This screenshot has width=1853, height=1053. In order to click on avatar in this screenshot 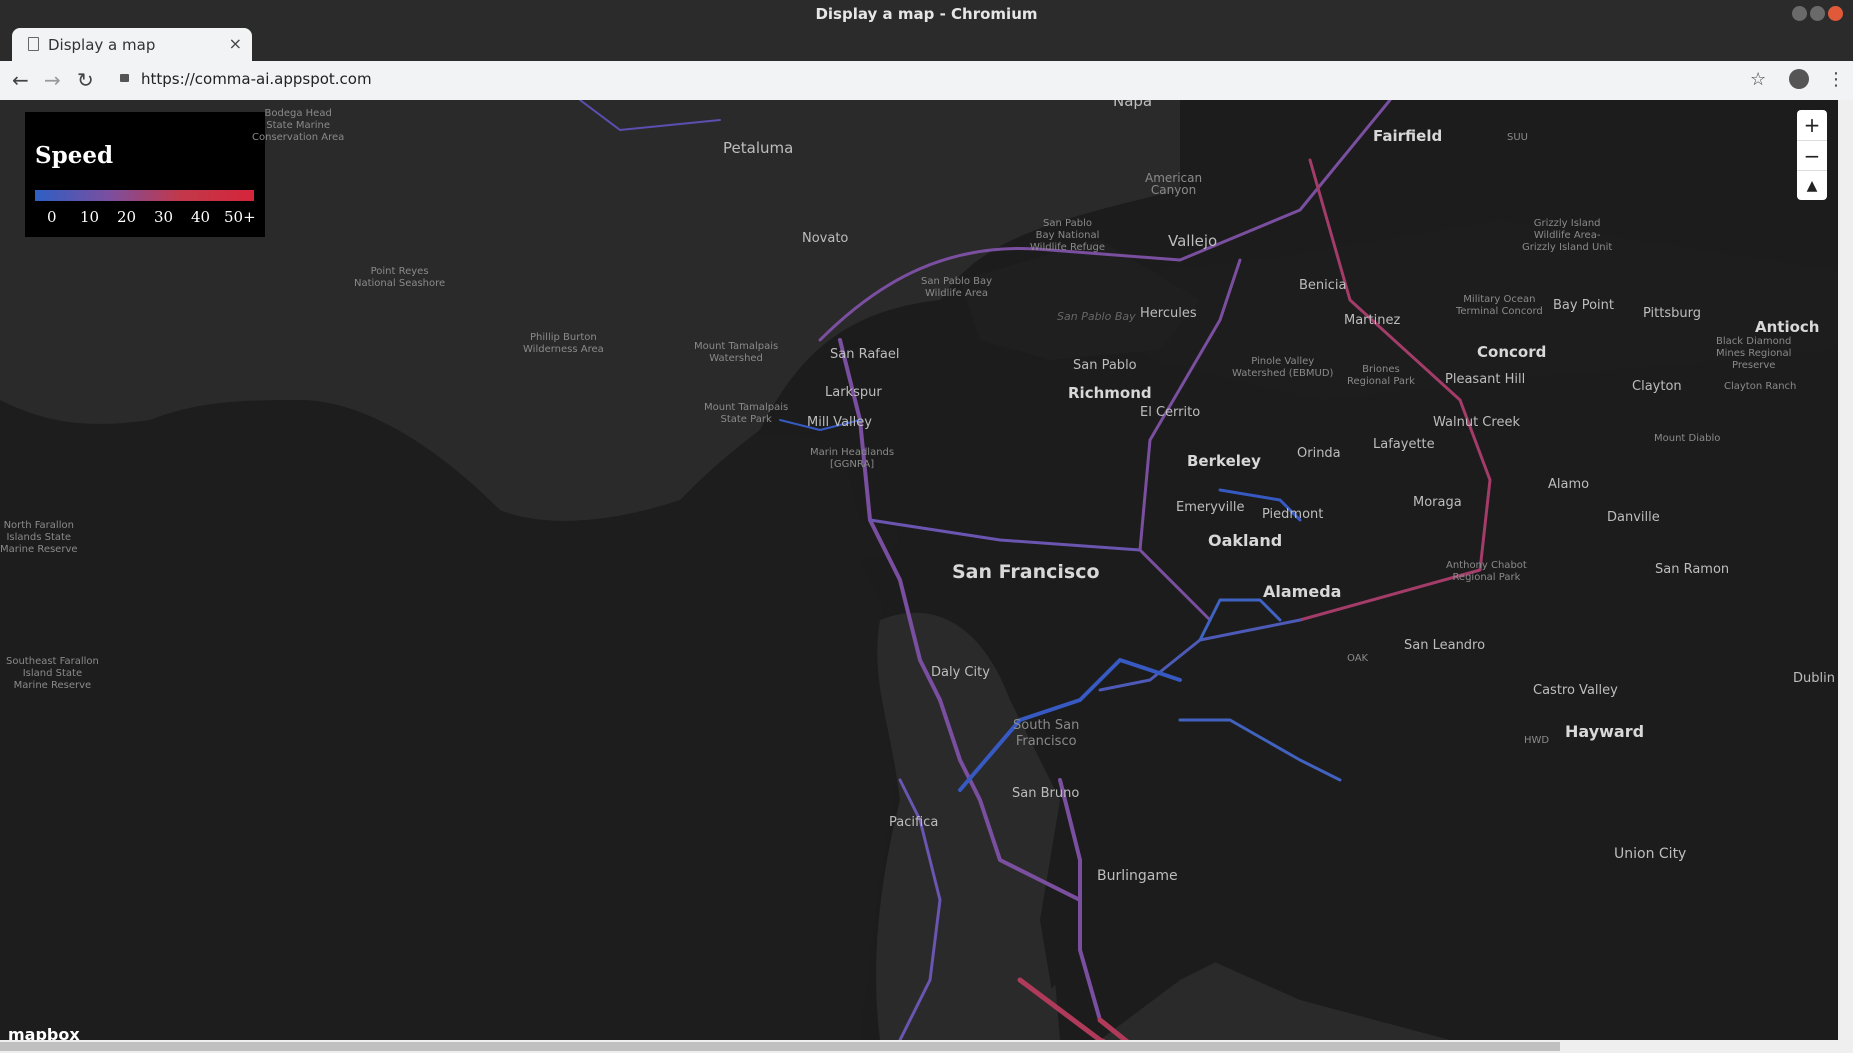, I will do `click(1799, 79)`.